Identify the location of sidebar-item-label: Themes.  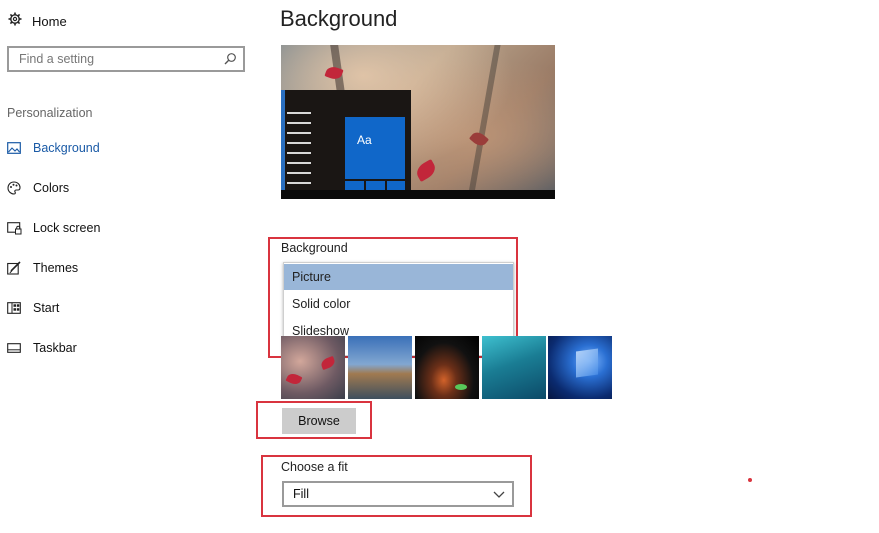
(56, 268).